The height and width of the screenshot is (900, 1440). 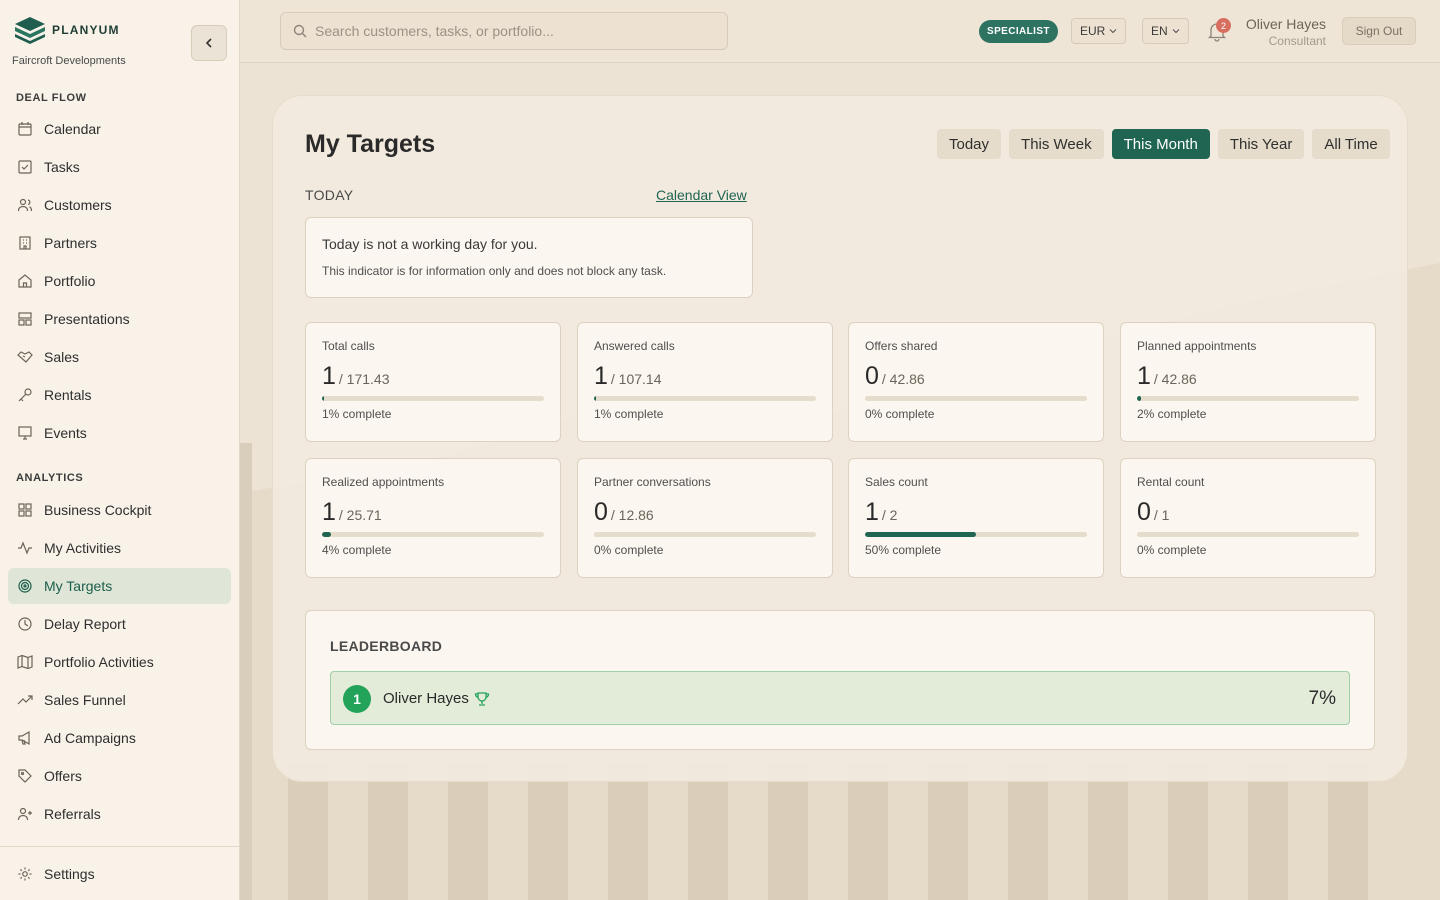 What do you see at coordinates (119, 700) in the screenshot?
I see `sidebar-item-sales-funnel: Sales Funnel` at bounding box center [119, 700].